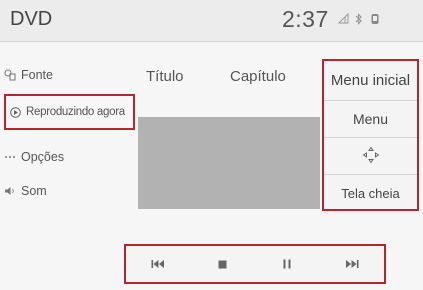 The height and width of the screenshot is (290, 423). What do you see at coordinates (15, 112) in the screenshot?
I see `play-circle-icon` at bounding box center [15, 112].